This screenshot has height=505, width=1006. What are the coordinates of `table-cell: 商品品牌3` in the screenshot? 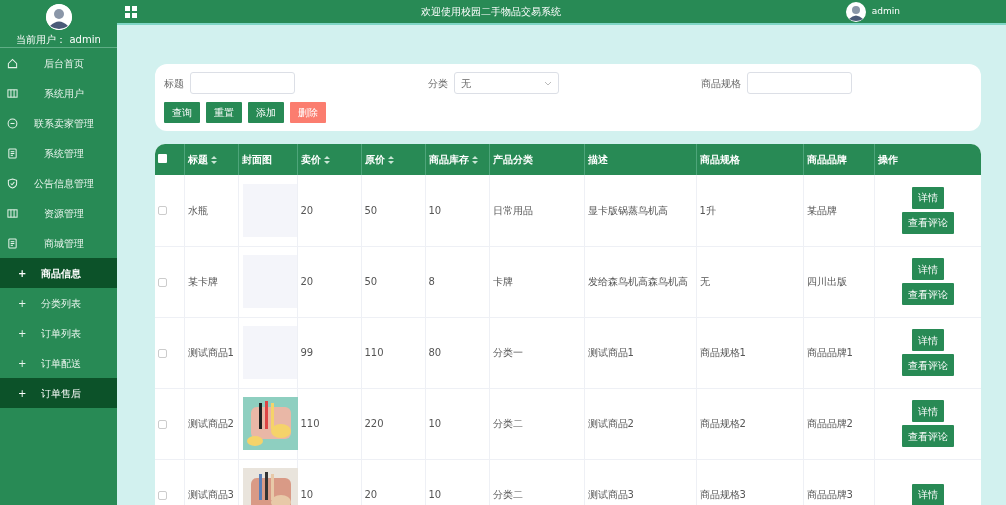 It's located at (829, 494).